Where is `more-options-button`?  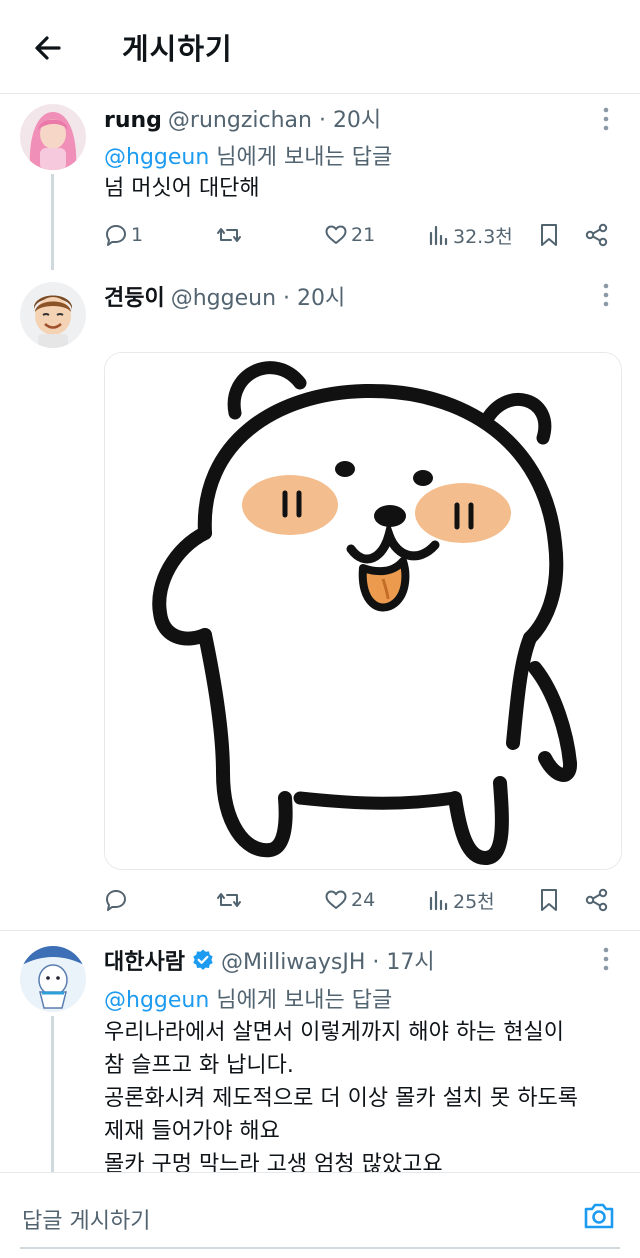
more-options-button is located at coordinates (606, 959).